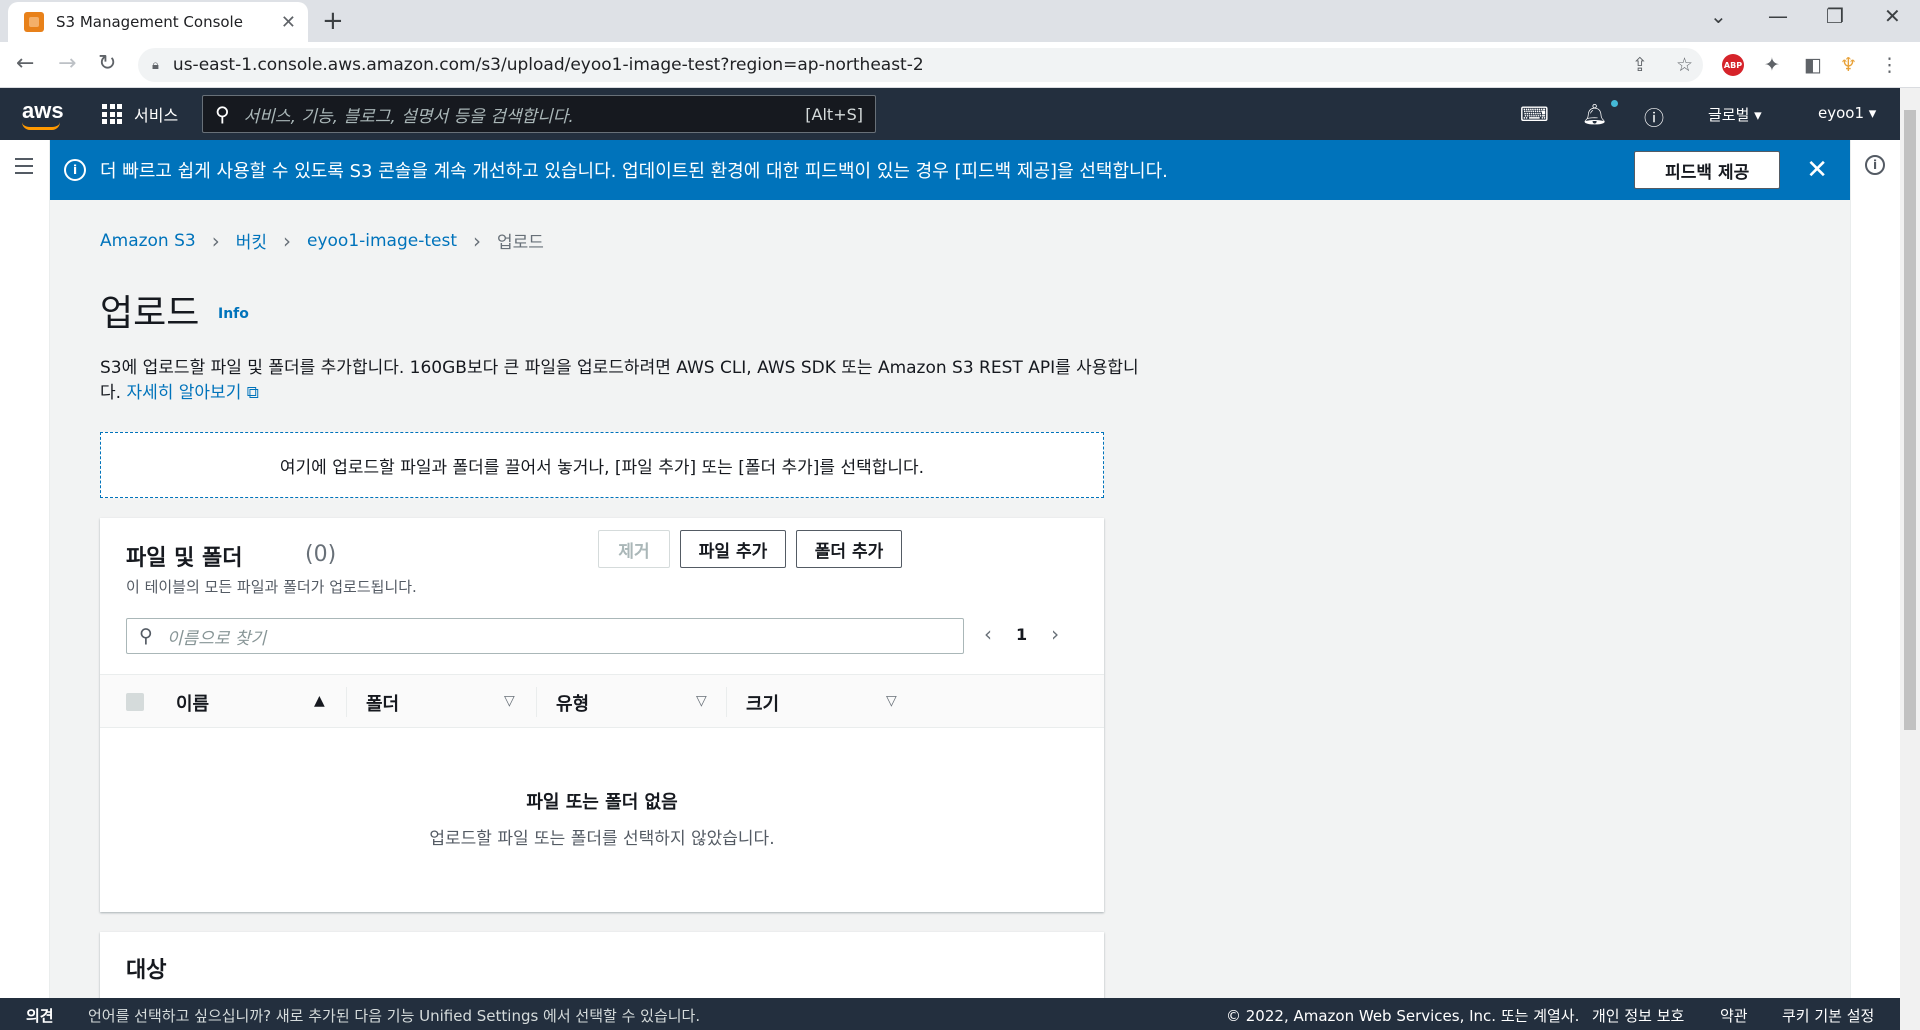  What do you see at coordinates (192, 703) in the screenshot?
I see `column-name: 이름` at bounding box center [192, 703].